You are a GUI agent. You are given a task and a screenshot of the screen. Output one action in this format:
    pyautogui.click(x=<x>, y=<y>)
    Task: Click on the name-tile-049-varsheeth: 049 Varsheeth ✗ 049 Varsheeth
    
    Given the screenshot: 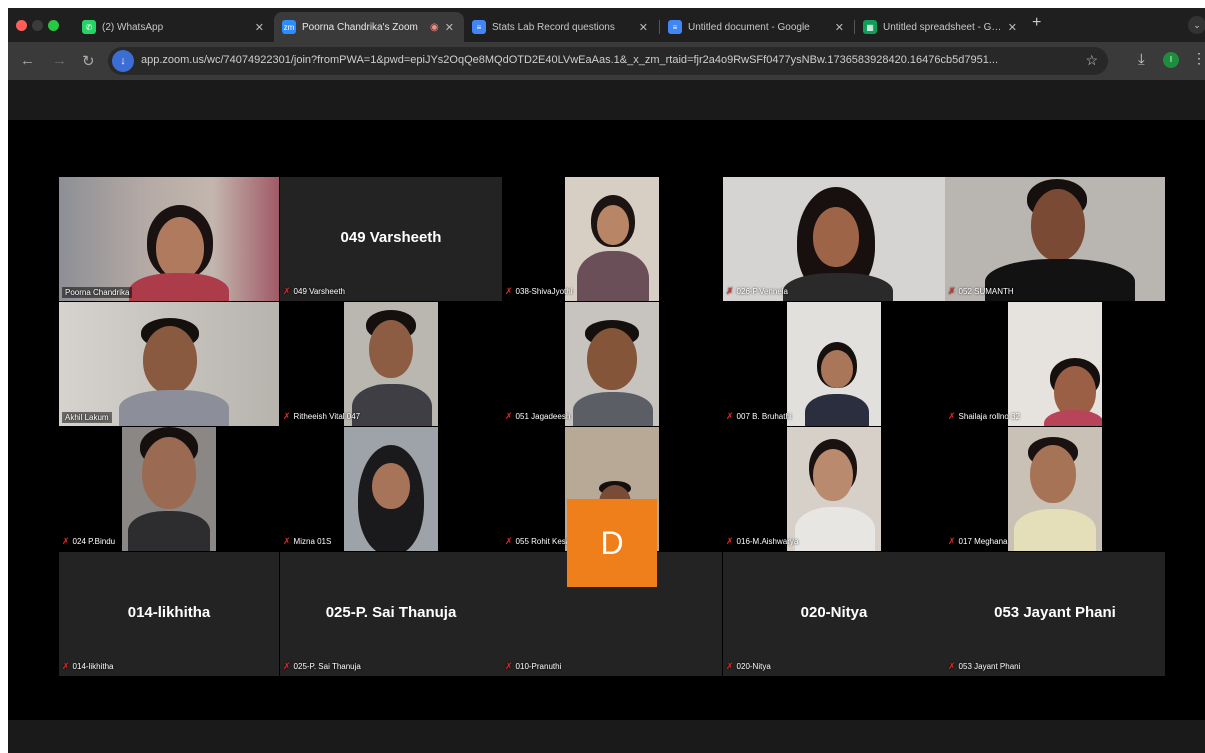 What is the action you would take?
    pyautogui.click(x=391, y=239)
    